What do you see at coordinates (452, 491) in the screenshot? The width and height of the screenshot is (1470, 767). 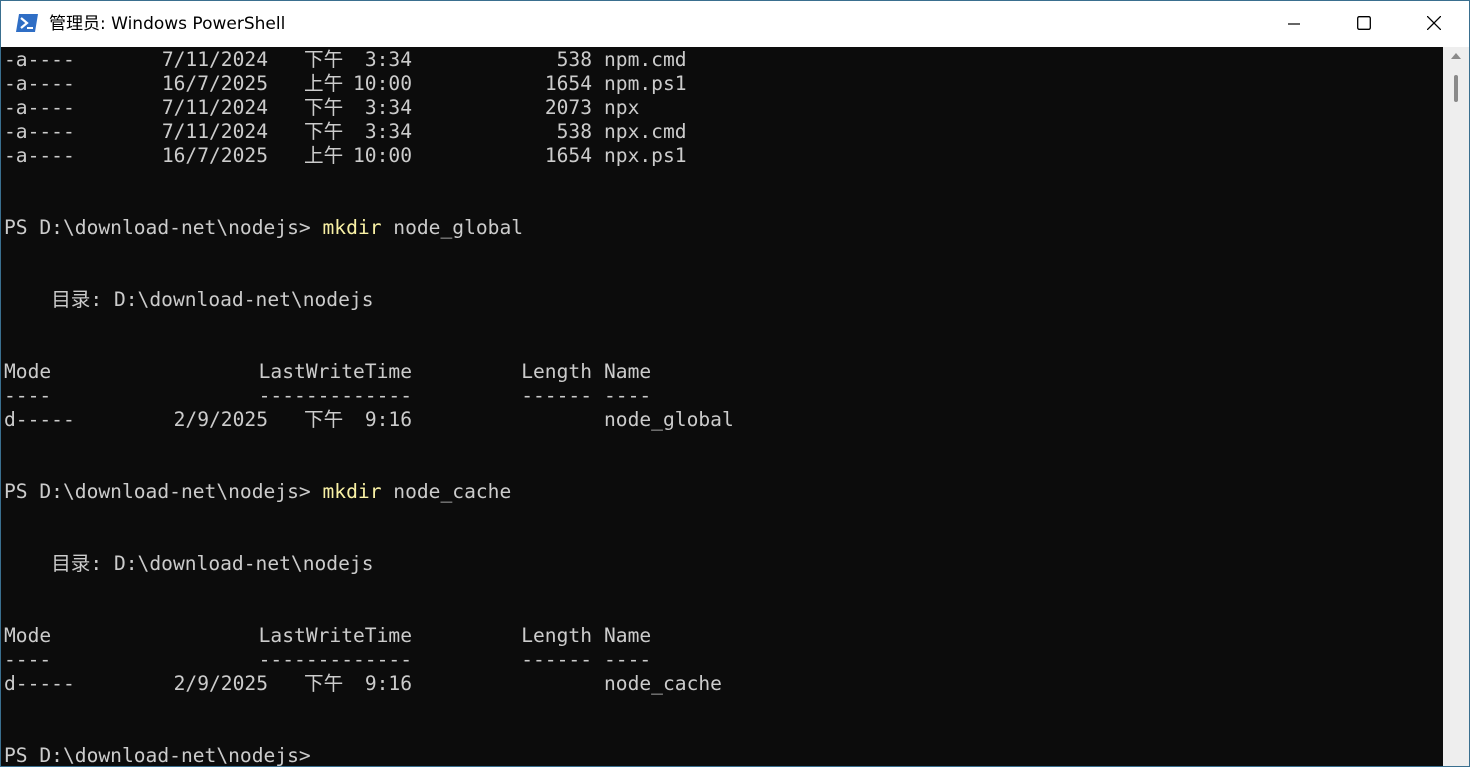 I see `command-argument: node_cache` at bounding box center [452, 491].